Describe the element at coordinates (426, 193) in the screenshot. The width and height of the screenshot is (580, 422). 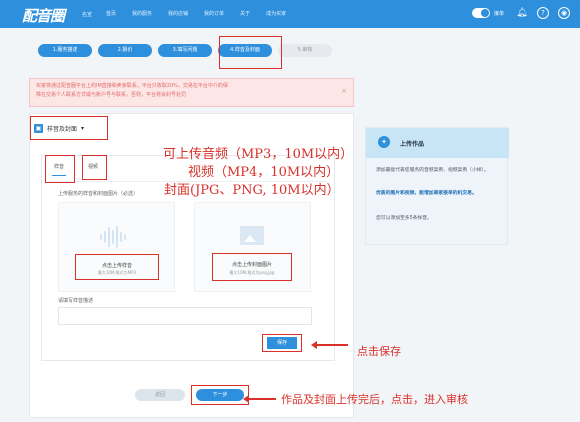
I see `side-text-2: 优质的图片和视频，能增加商家接单的机交易。` at that location.